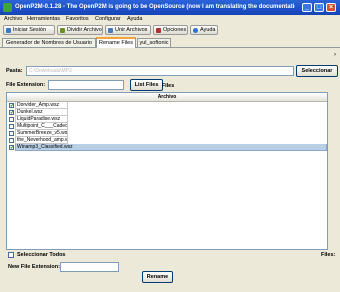 The height and width of the screenshot is (292, 340). I want to click on tab-scroll-right-icon: ›, so click(336, 55).